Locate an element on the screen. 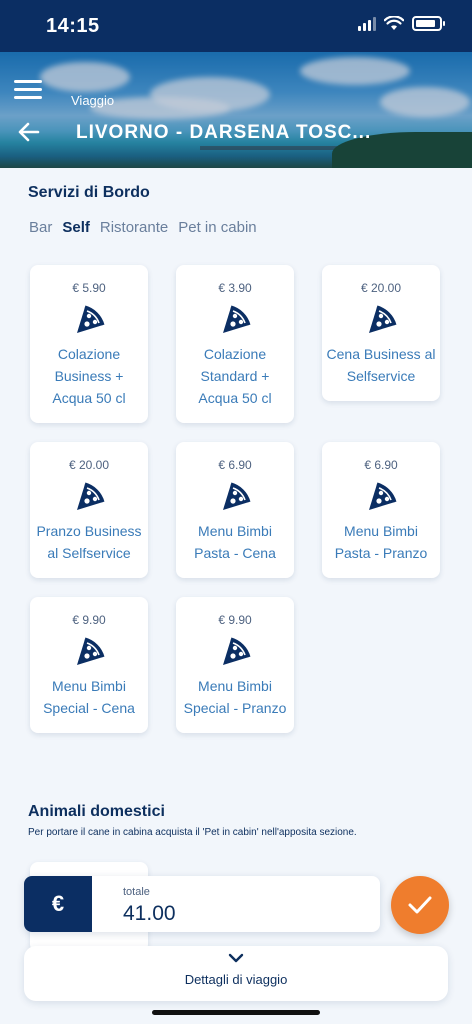  total-summary: € totale 41.00 is located at coordinates (202, 904).